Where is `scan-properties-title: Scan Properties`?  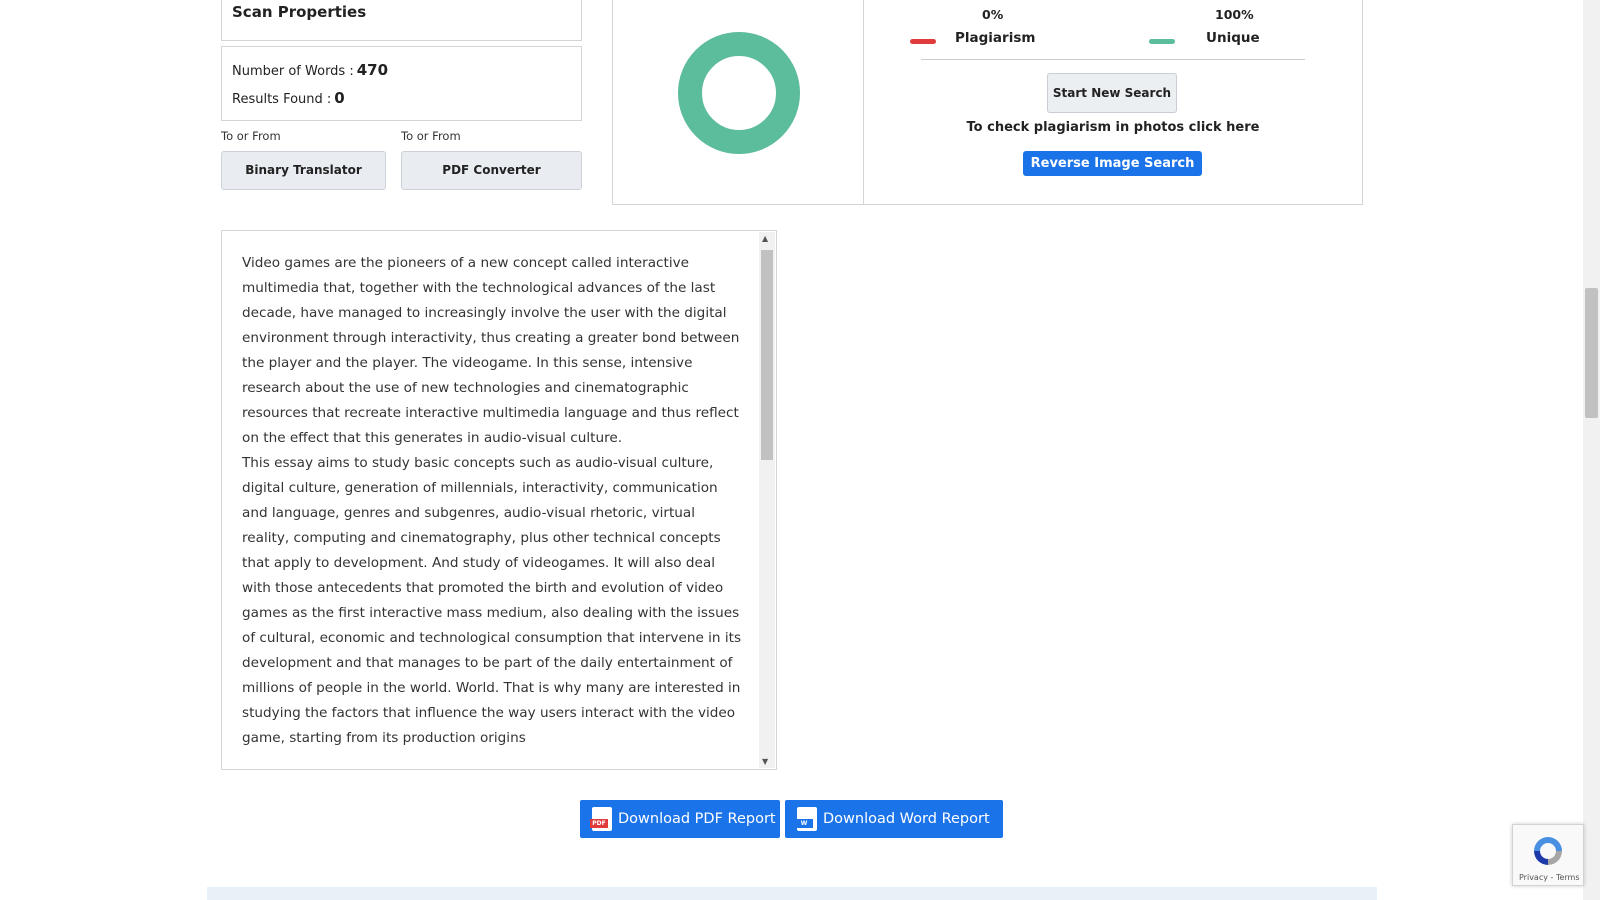 scan-properties-title: Scan Properties is located at coordinates (299, 12).